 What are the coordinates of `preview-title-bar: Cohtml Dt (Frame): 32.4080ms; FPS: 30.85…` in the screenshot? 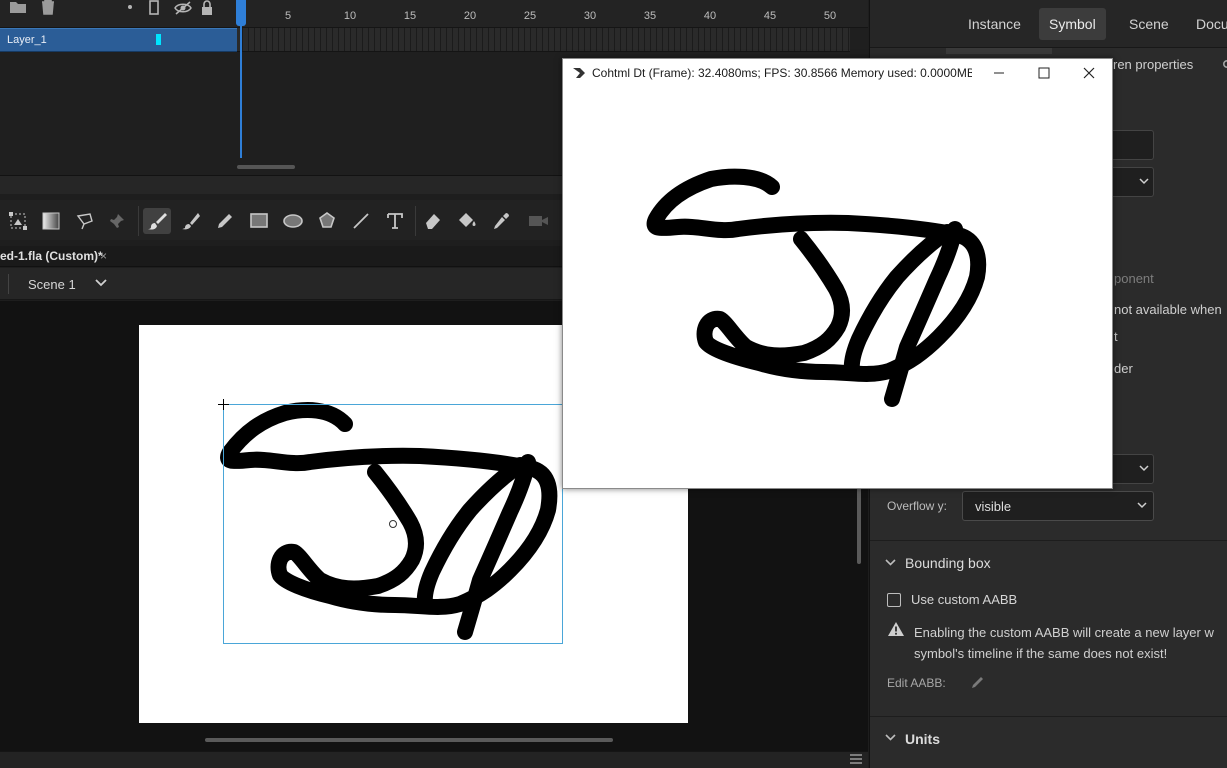 It's located at (837, 73).